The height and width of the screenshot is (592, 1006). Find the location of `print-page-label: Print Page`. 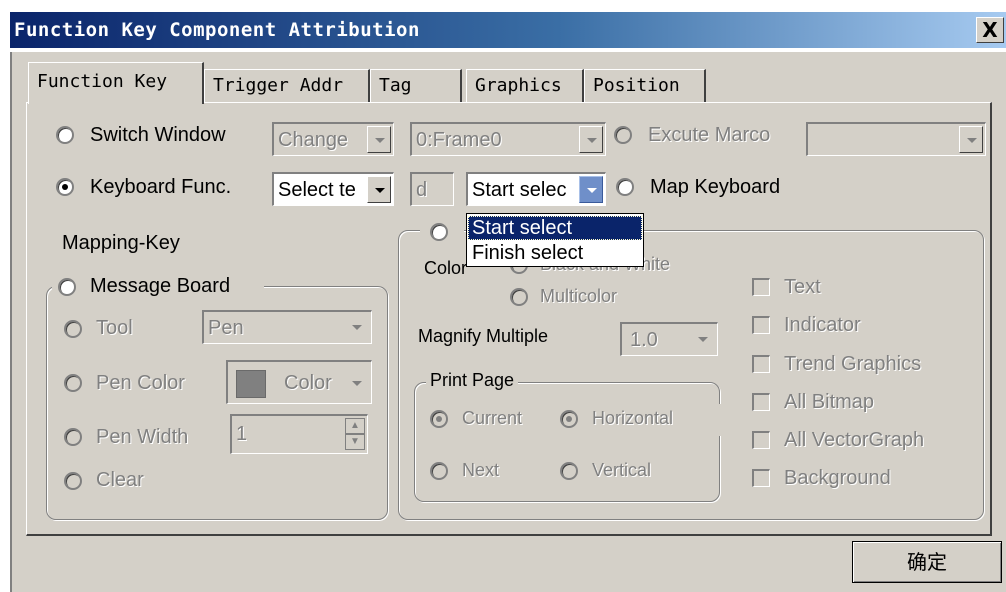

print-page-label: Print Page is located at coordinates (472, 380).